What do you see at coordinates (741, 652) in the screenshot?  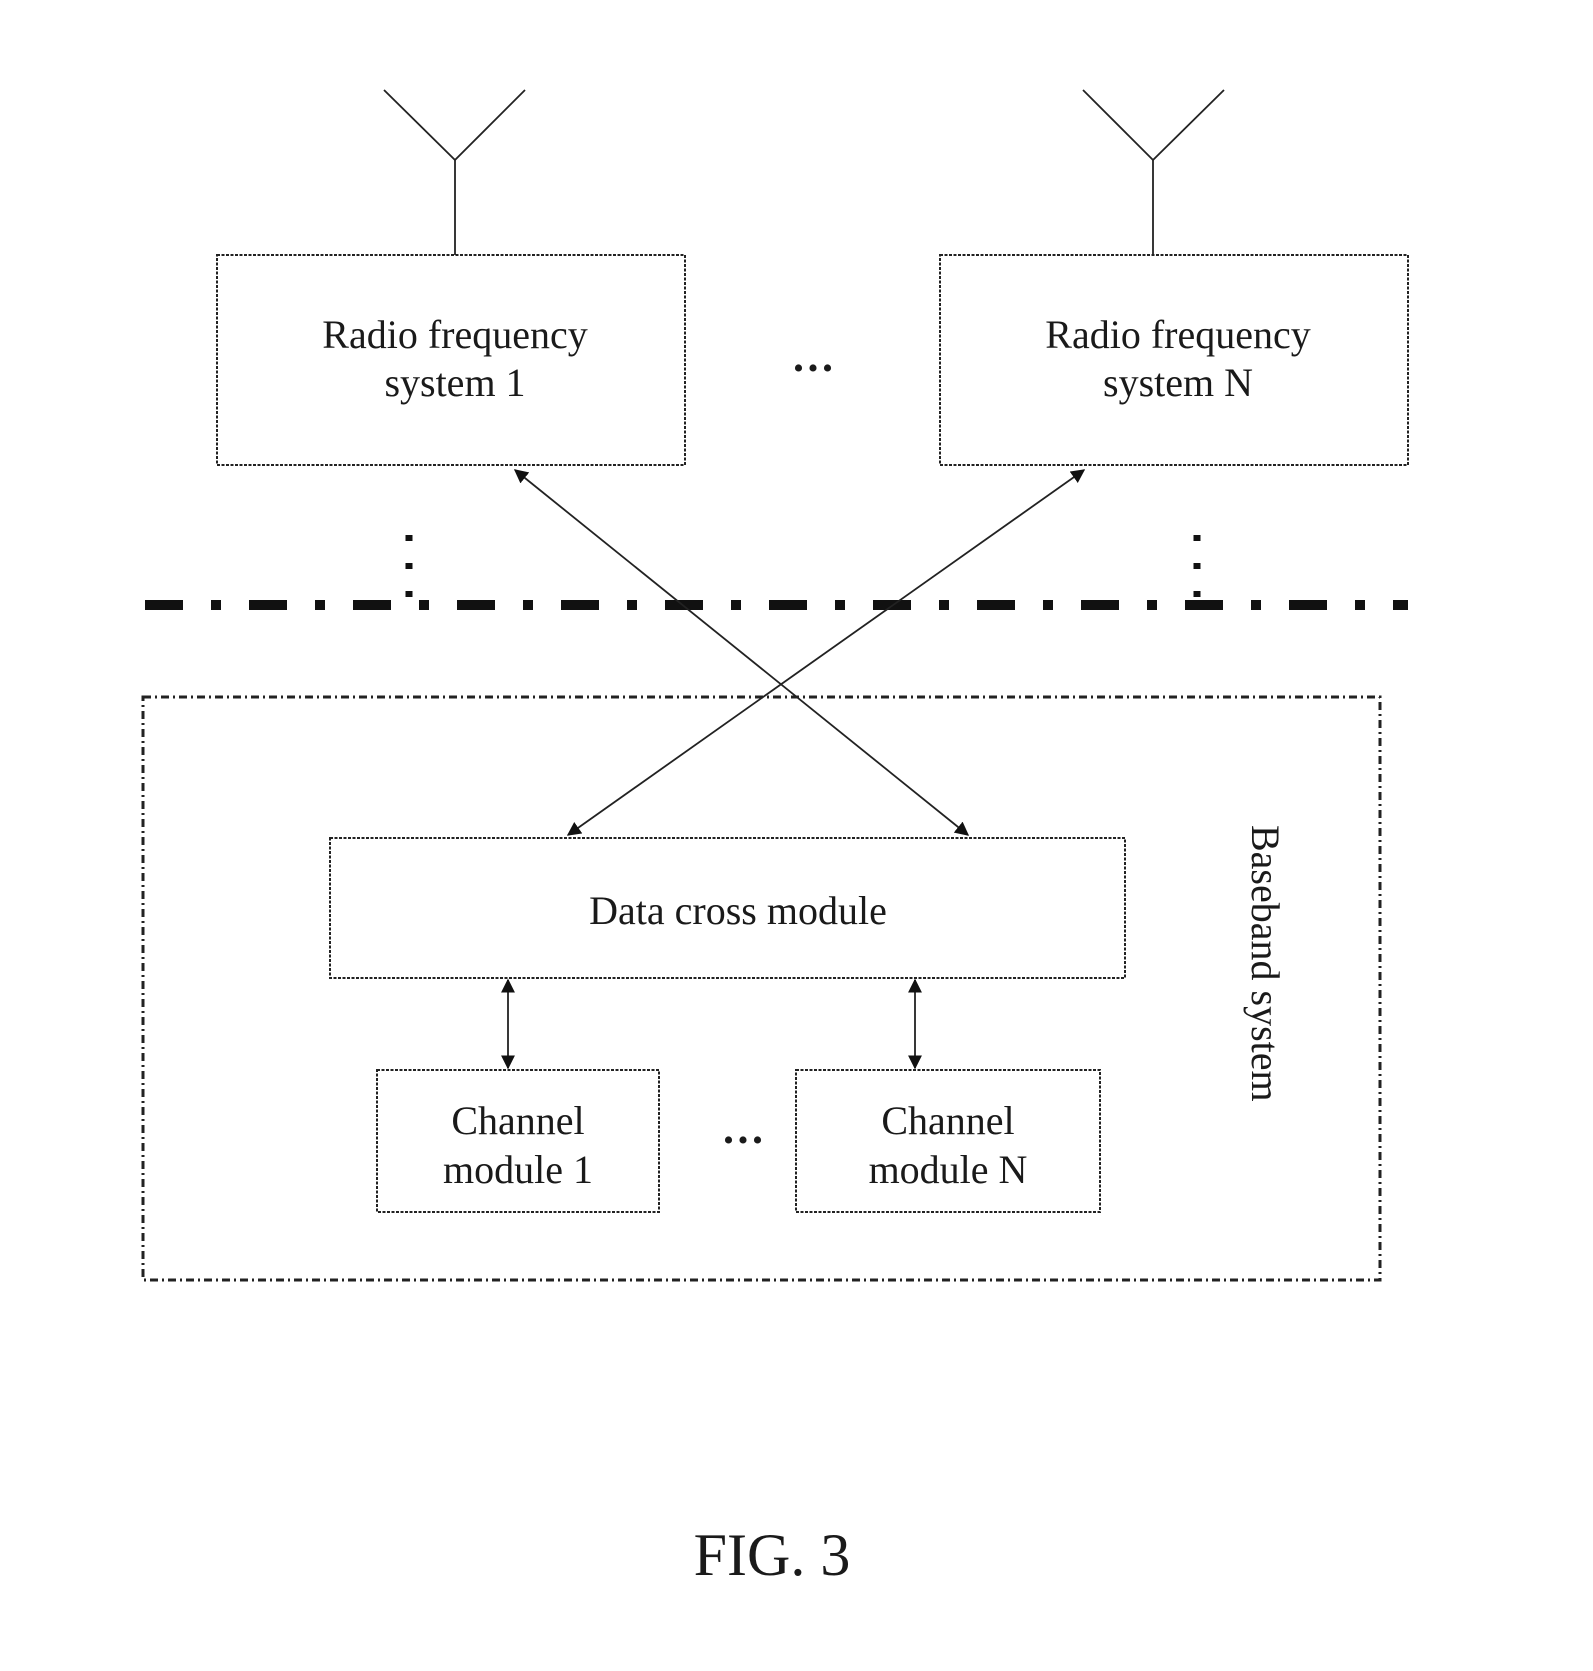 I see `arrow-rf1-to-data-cross` at bounding box center [741, 652].